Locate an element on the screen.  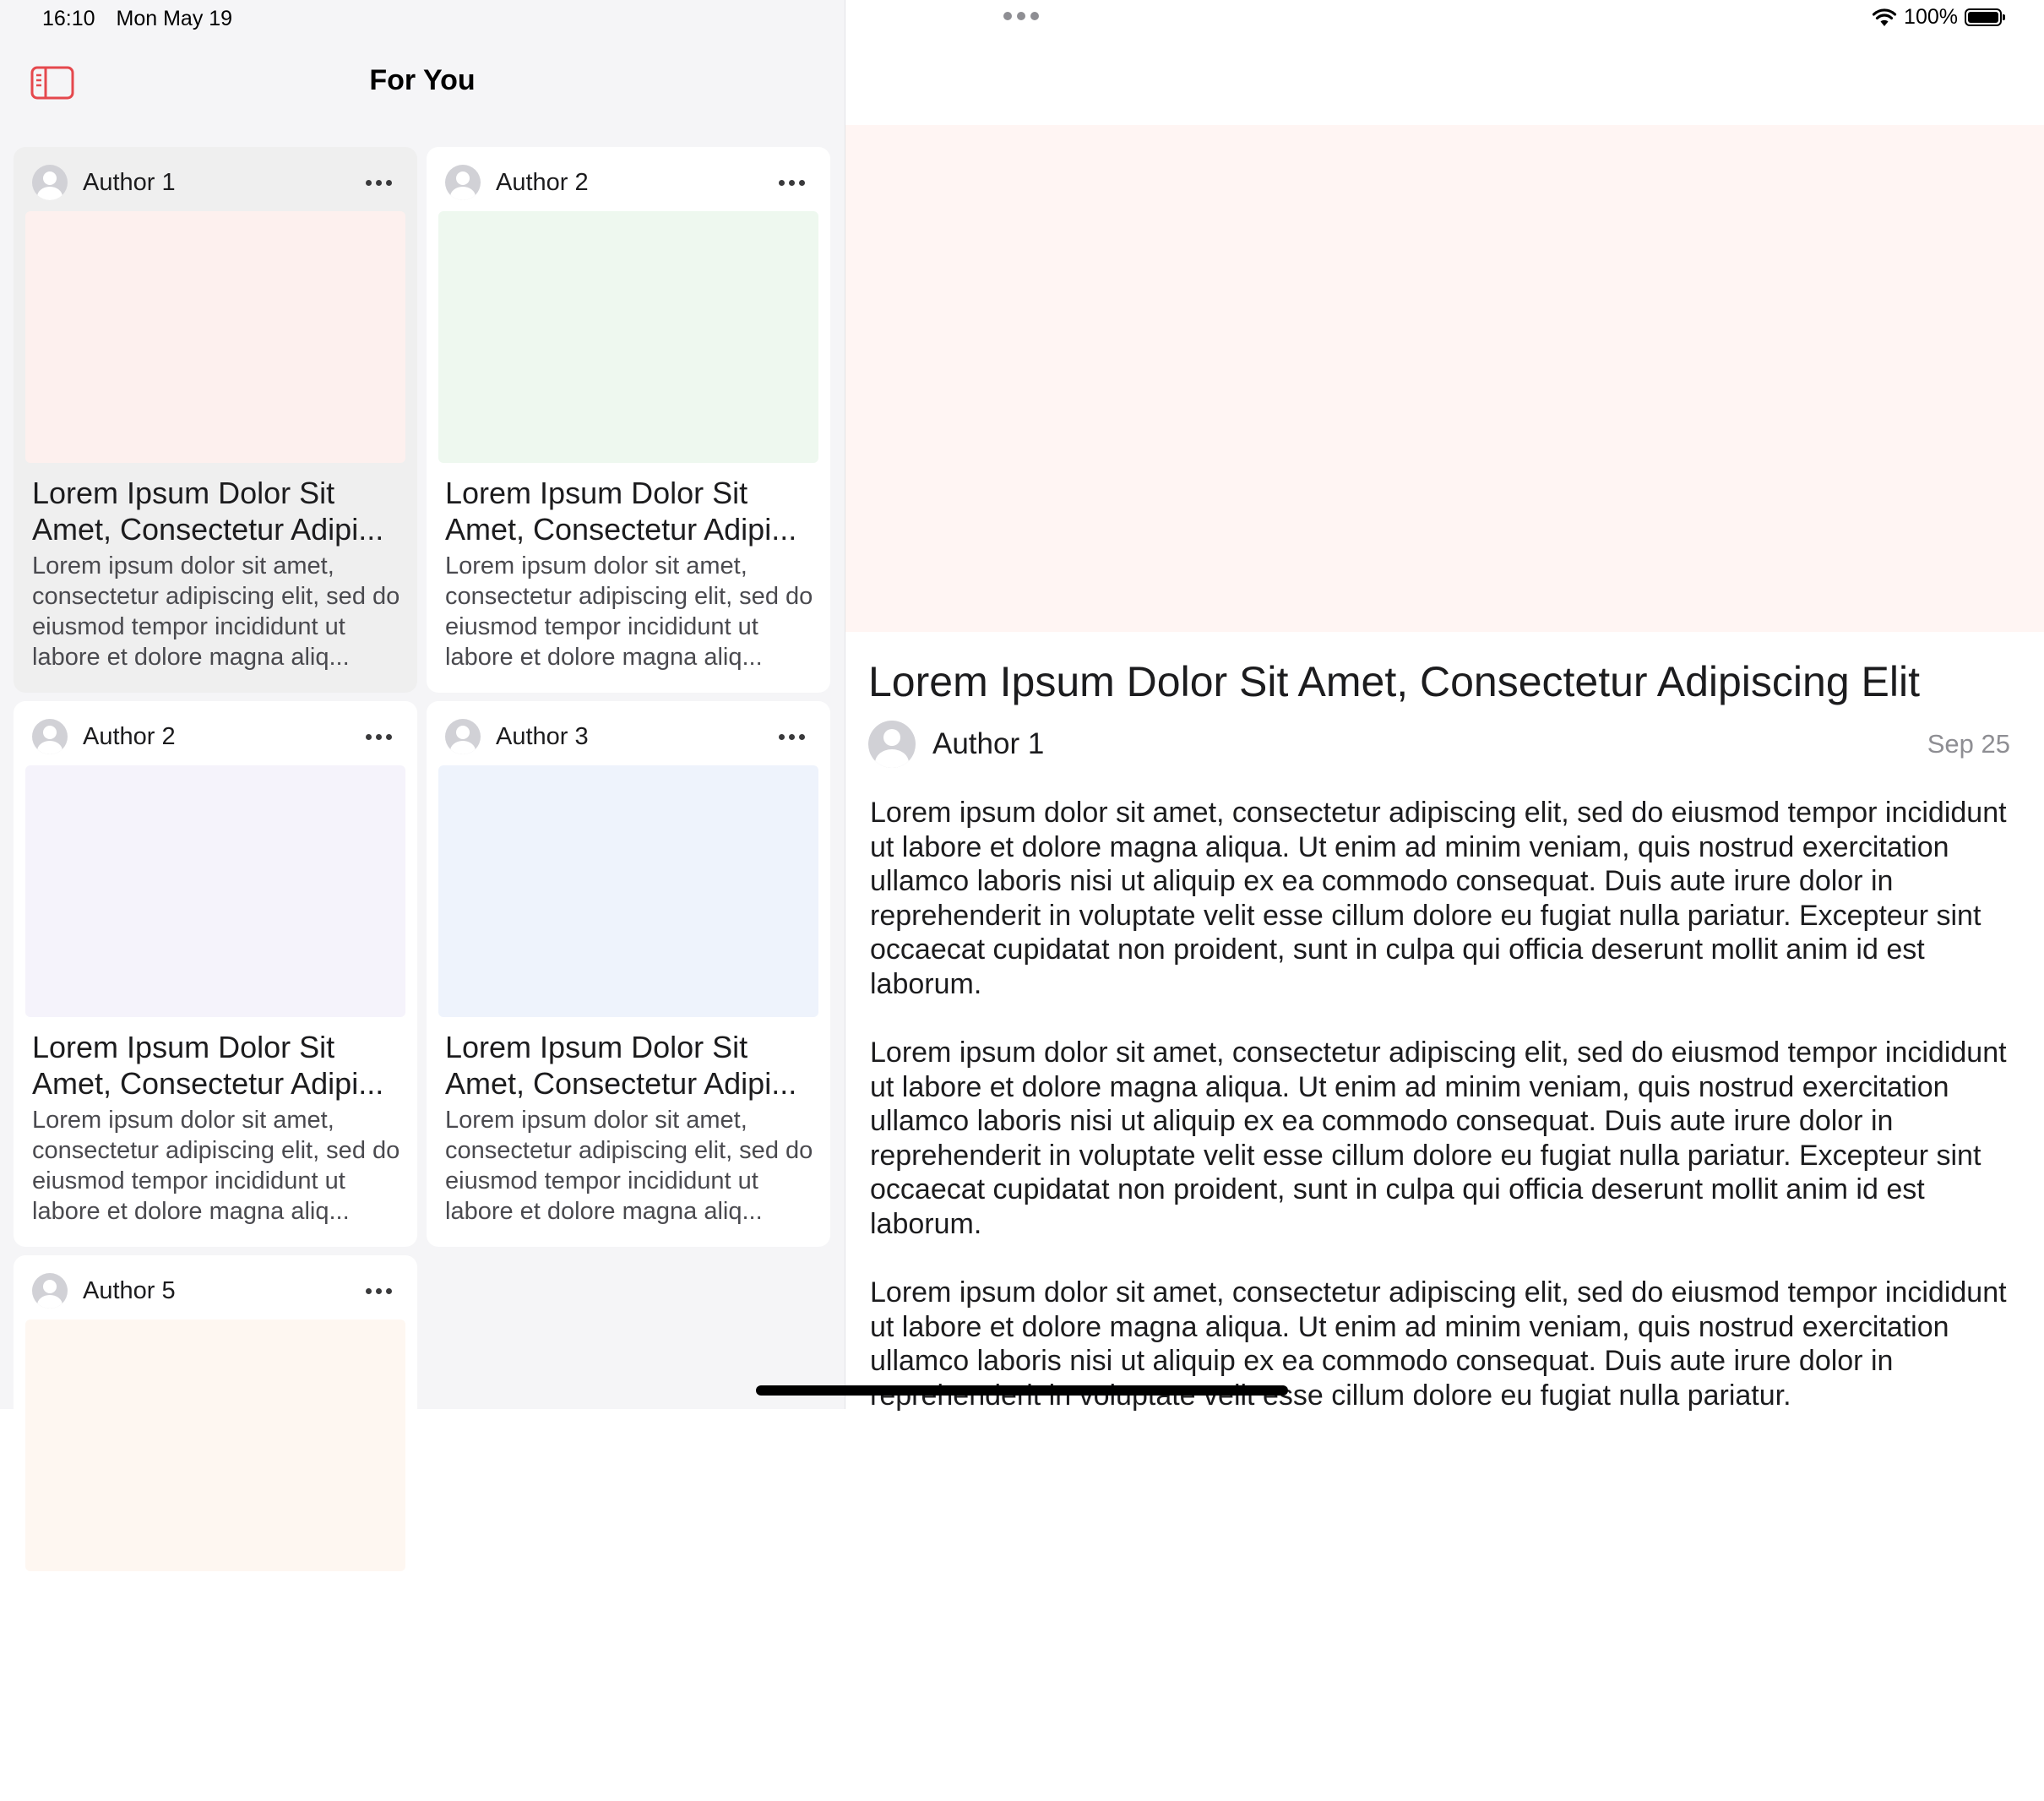
card-header: Author 5 is located at coordinates (216, 1290).